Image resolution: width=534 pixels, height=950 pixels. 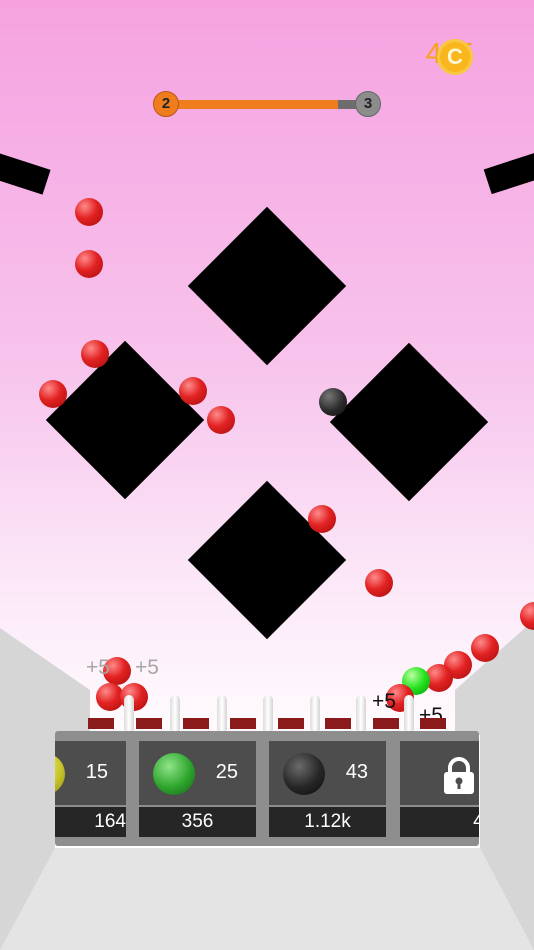 What do you see at coordinates (197, 822) in the screenshot?
I see `upgrade-price: 356` at bounding box center [197, 822].